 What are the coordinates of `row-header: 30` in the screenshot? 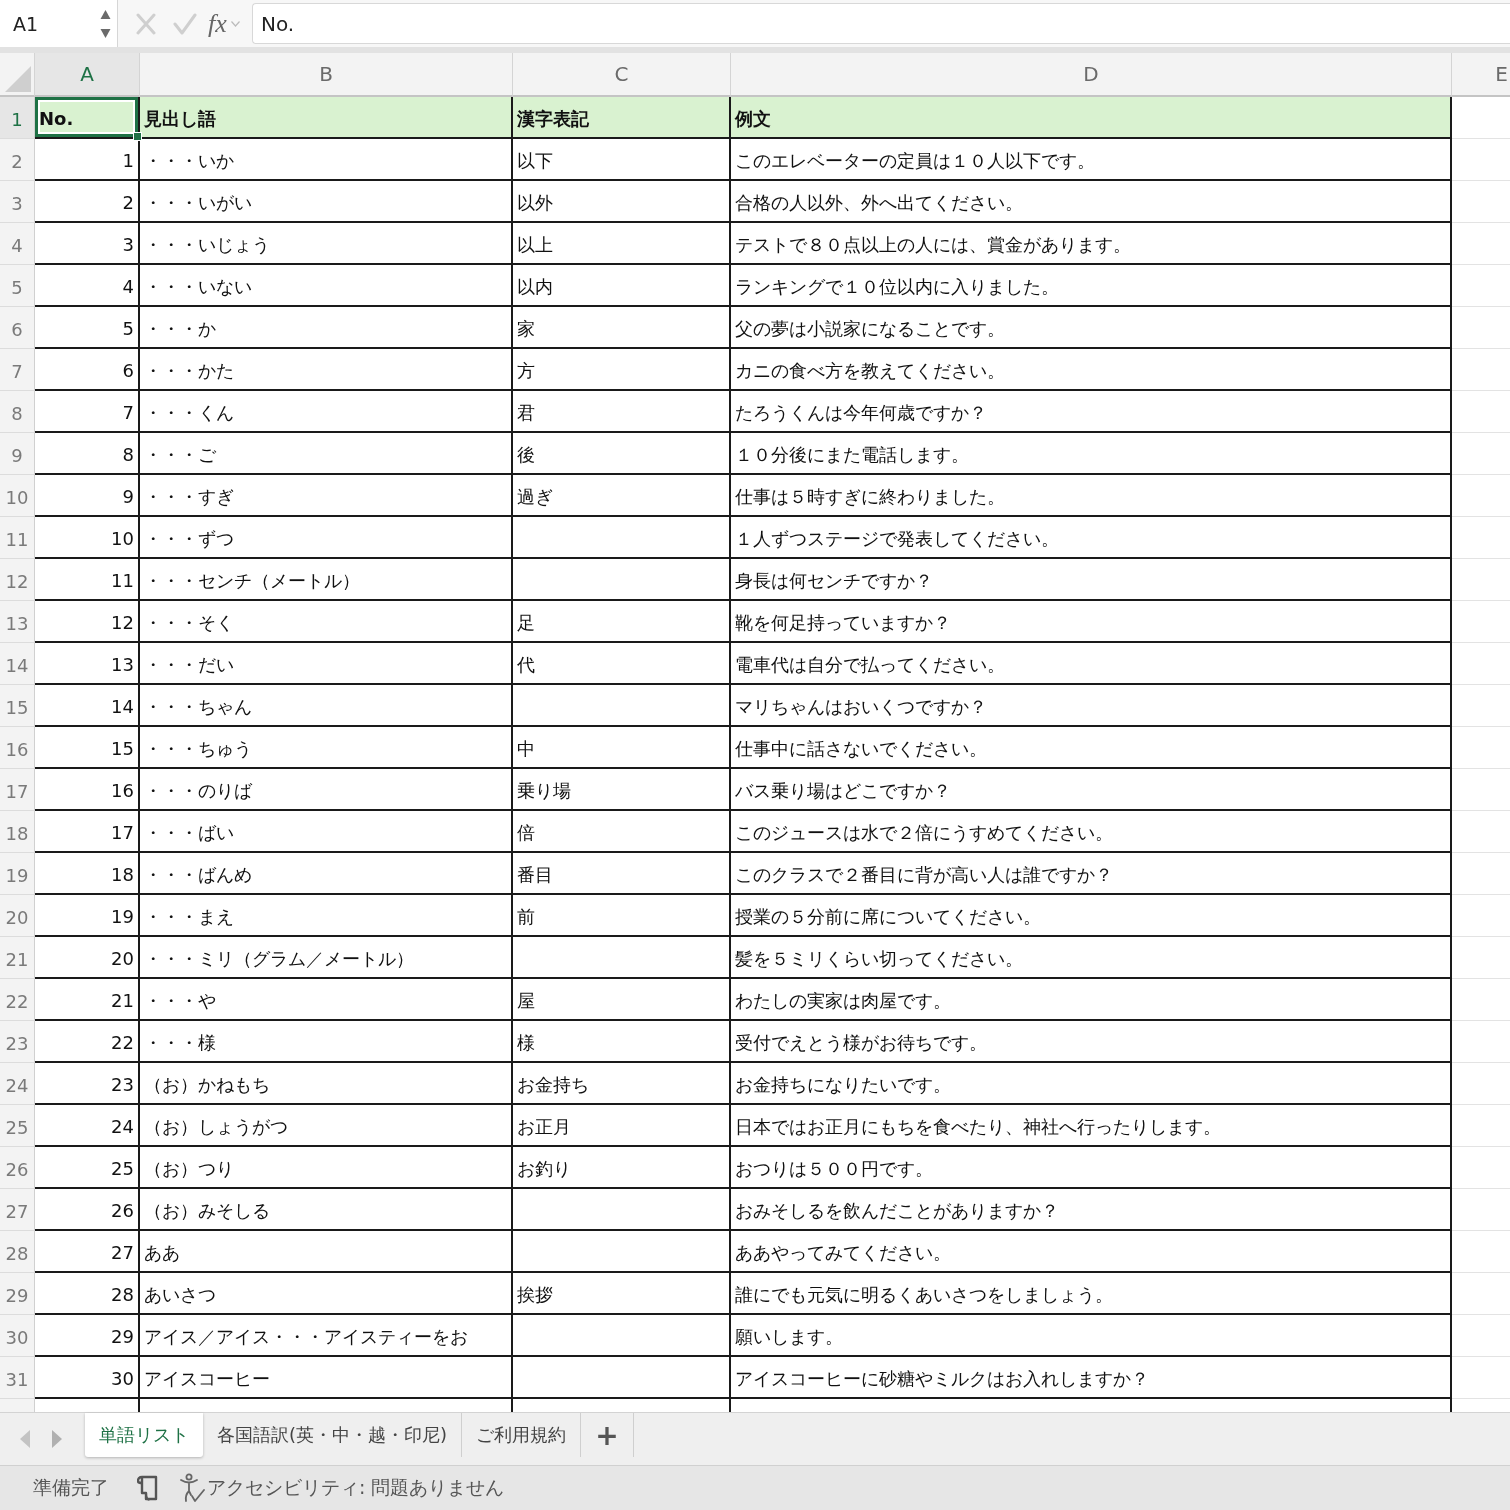 It's located at (17, 1336).